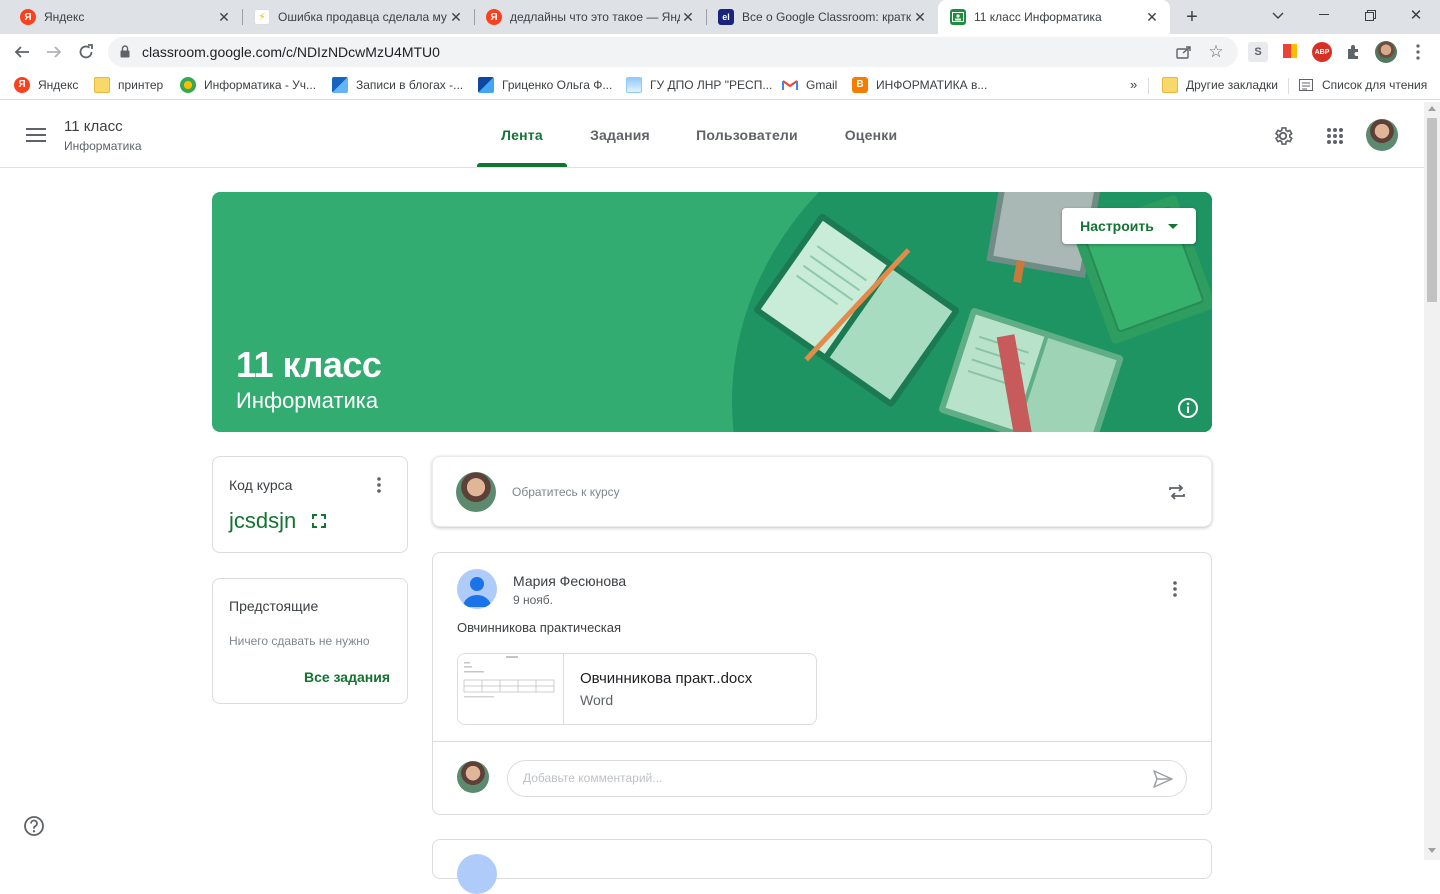  I want to click on post-card, so click(822, 866).